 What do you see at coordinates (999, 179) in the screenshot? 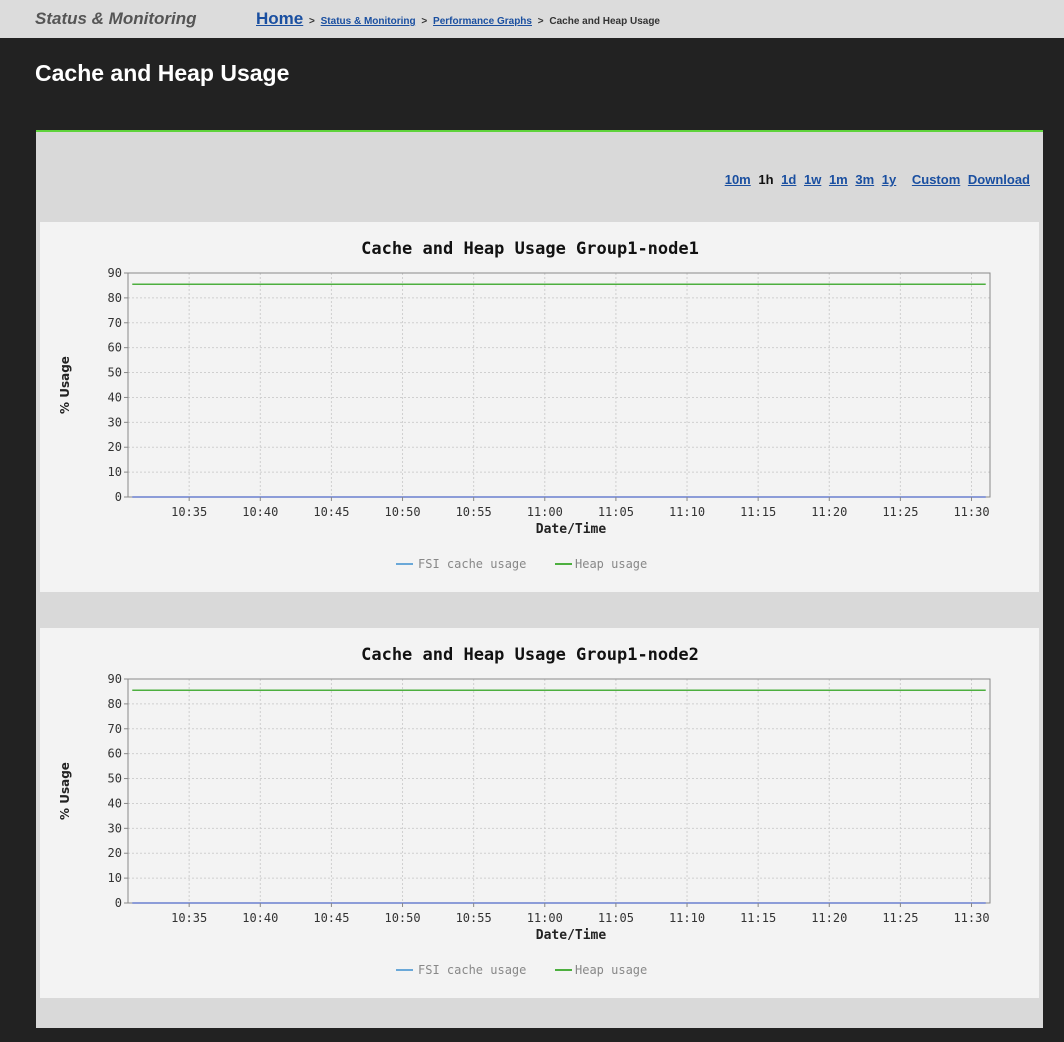
I see `download-link: Download` at bounding box center [999, 179].